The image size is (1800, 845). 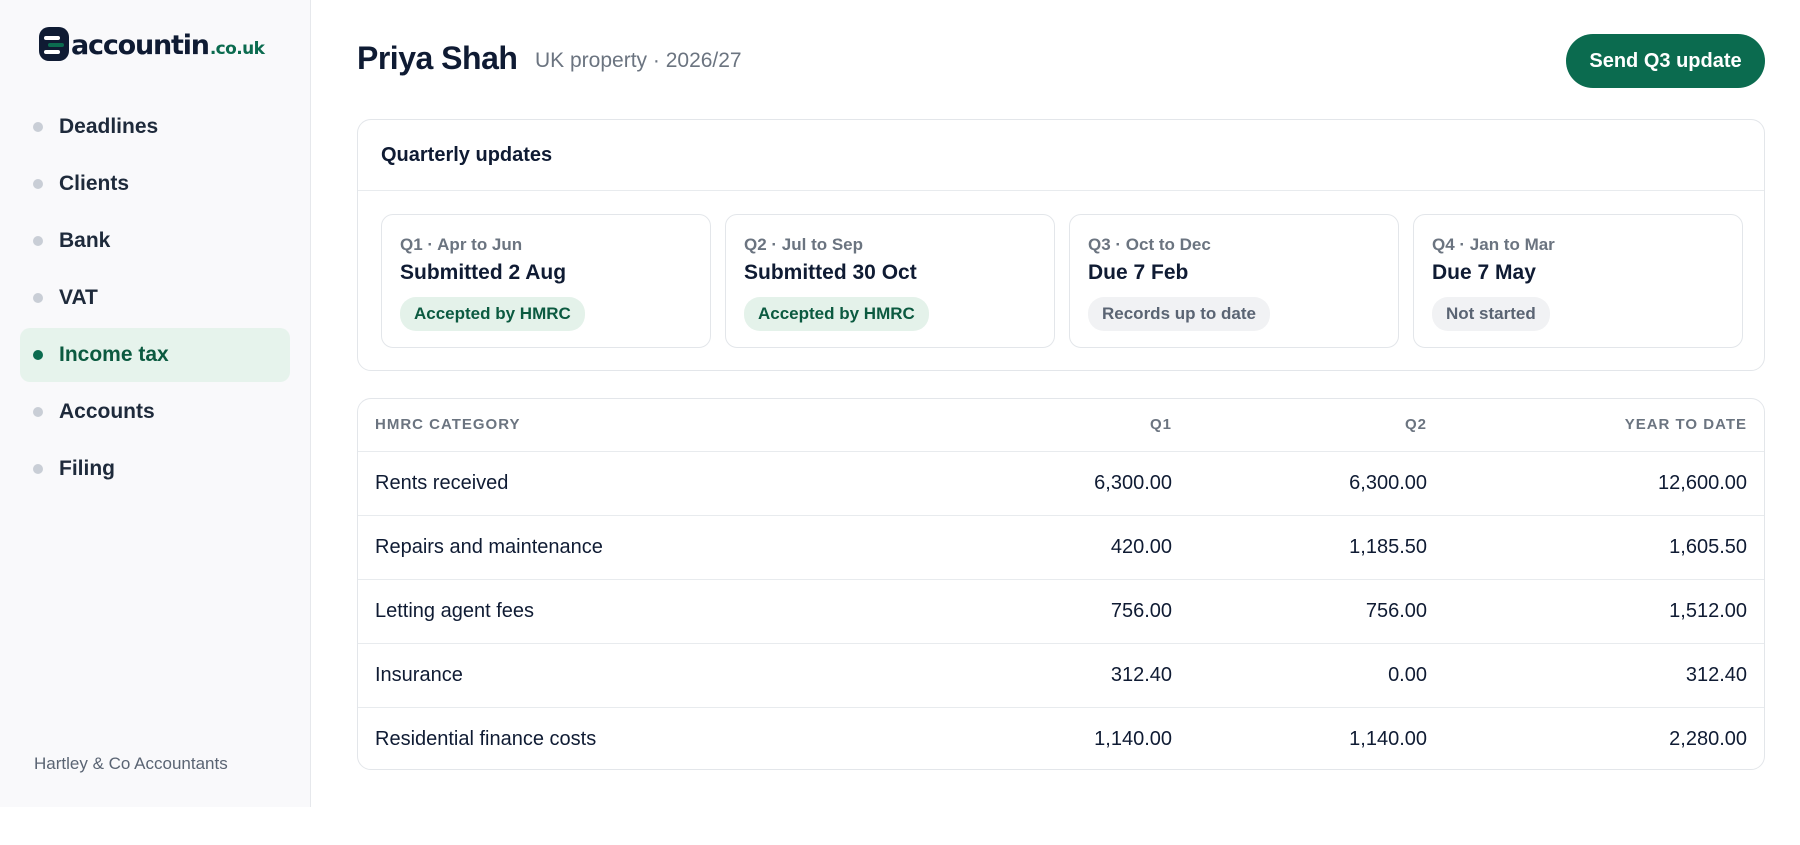 What do you see at coordinates (1595, 547) in the screenshot?
I see `cell-ytd: 1,605.50` at bounding box center [1595, 547].